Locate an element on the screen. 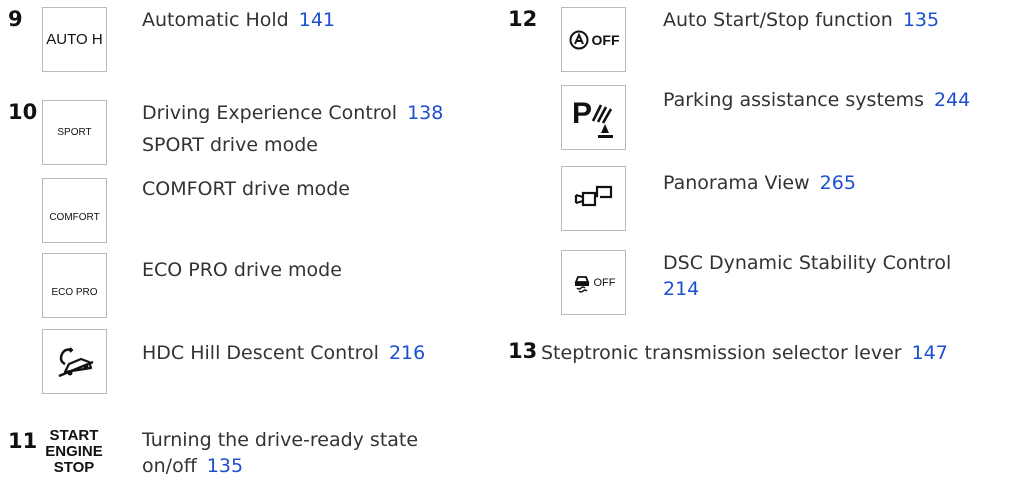 The image size is (1016, 494). dsc-off-icon: OFF is located at coordinates (593, 282).